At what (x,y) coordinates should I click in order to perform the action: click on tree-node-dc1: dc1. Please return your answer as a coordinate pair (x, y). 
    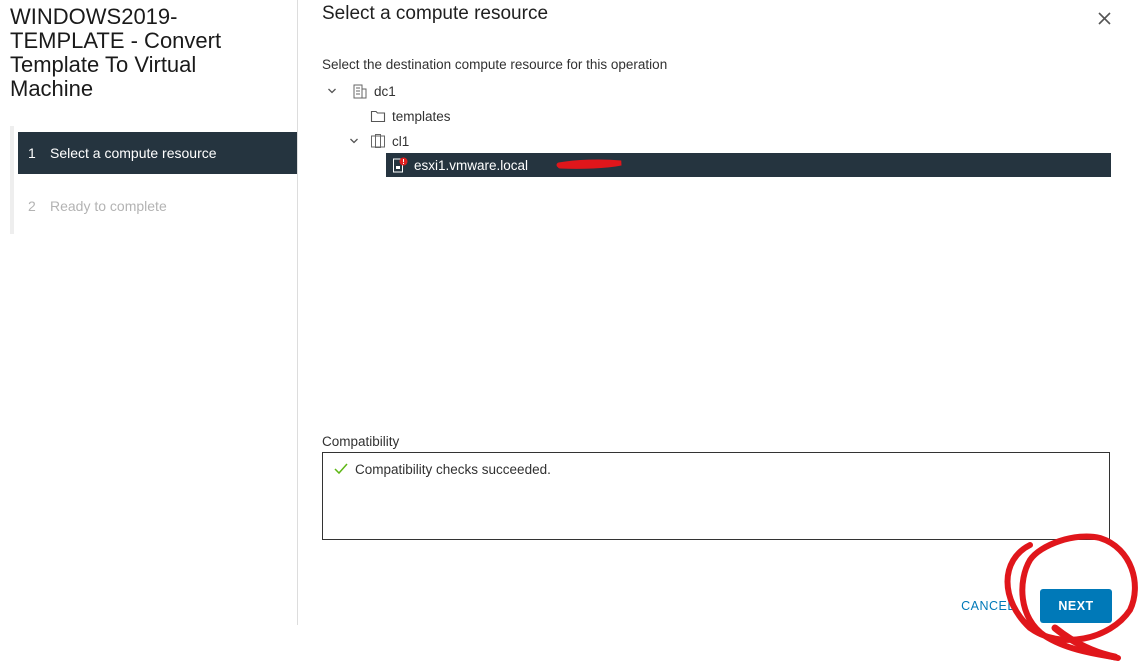
    Looking at the image, I should click on (361, 91).